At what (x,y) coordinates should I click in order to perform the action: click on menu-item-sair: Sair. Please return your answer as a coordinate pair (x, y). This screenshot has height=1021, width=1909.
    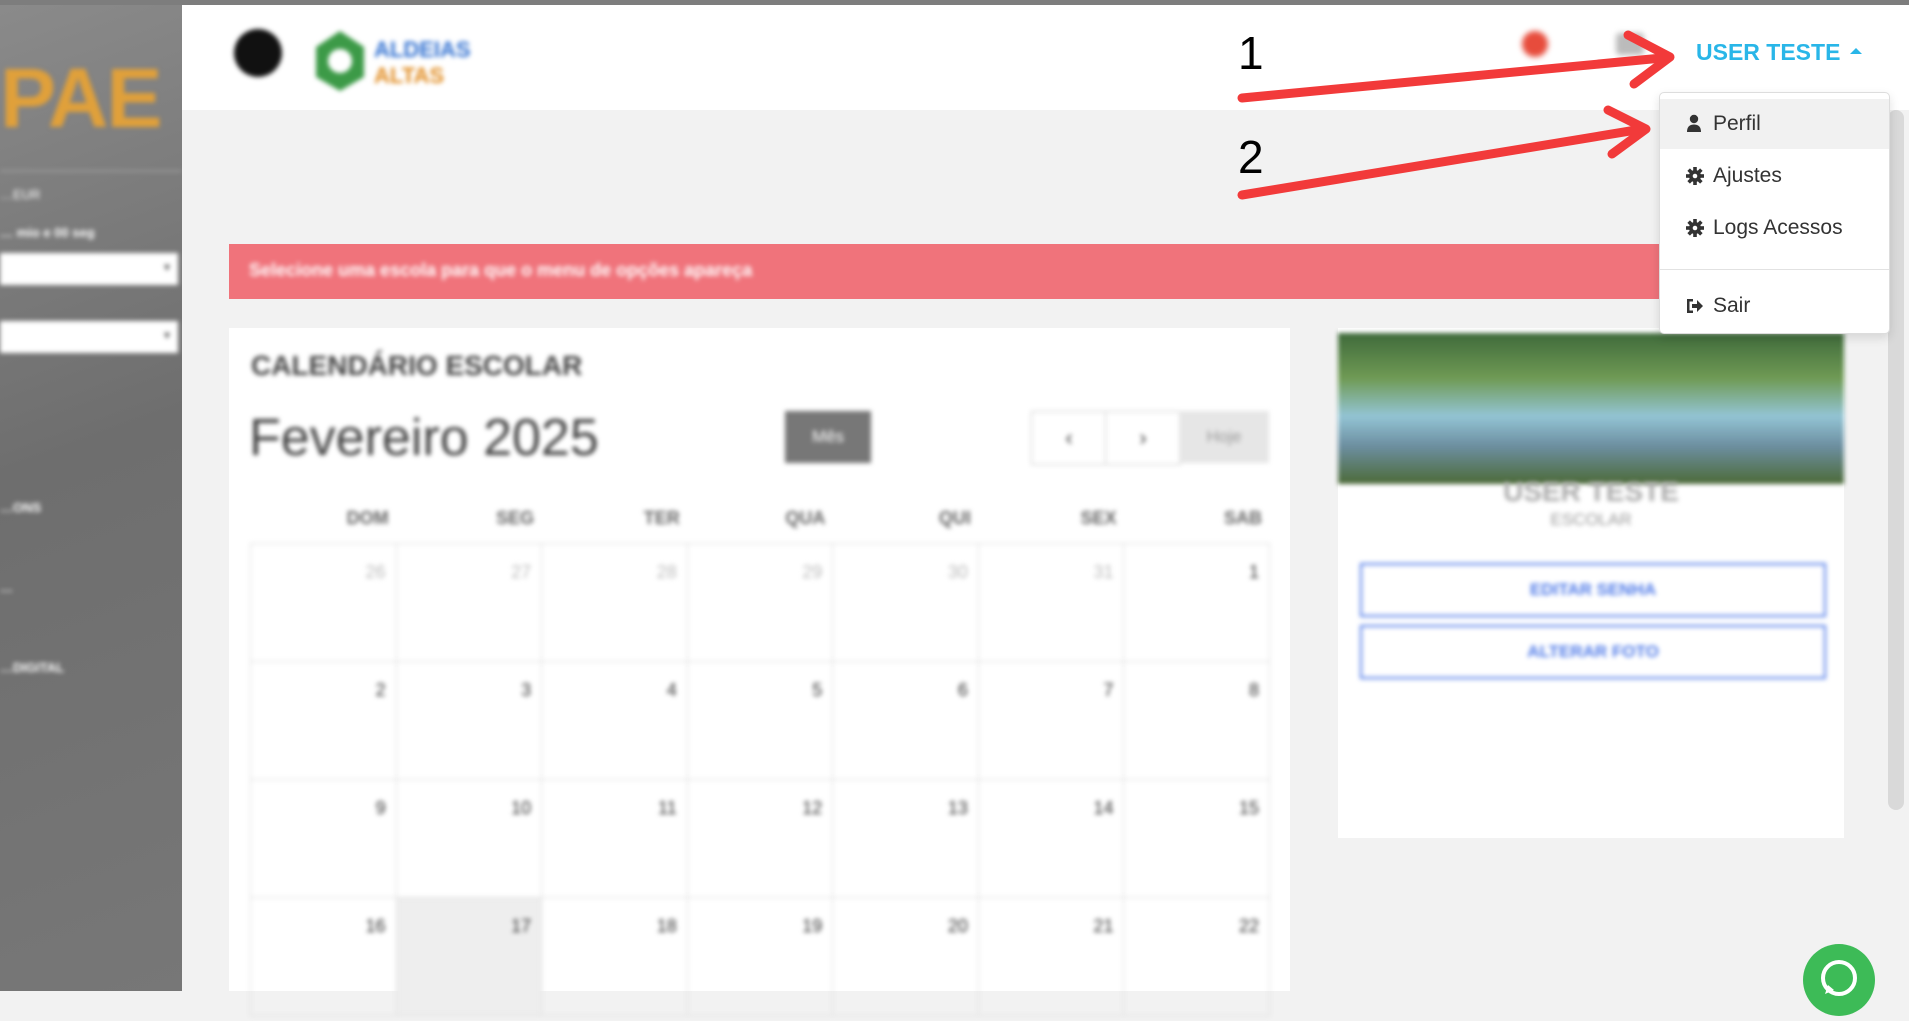
    Looking at the image, I should click on (1774, 306).